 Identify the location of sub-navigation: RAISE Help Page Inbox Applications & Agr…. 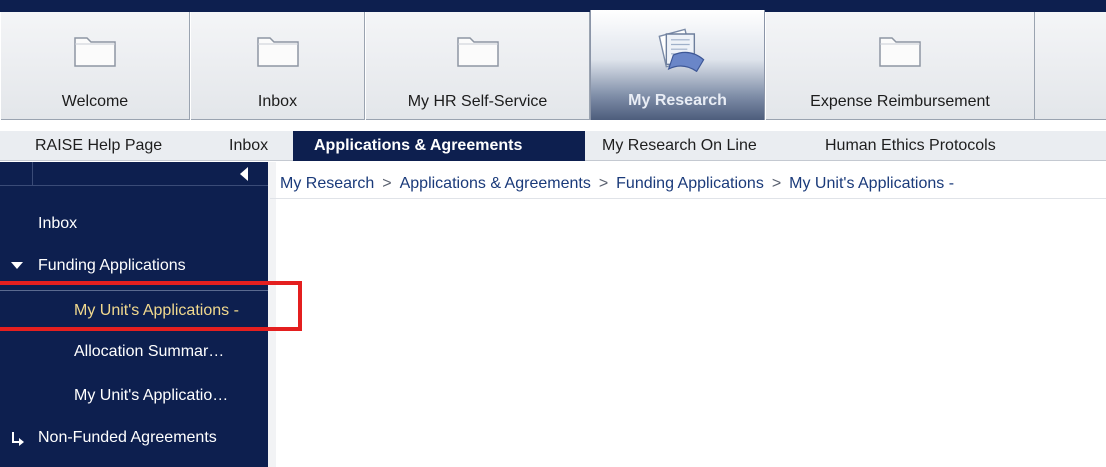
(553, 146).